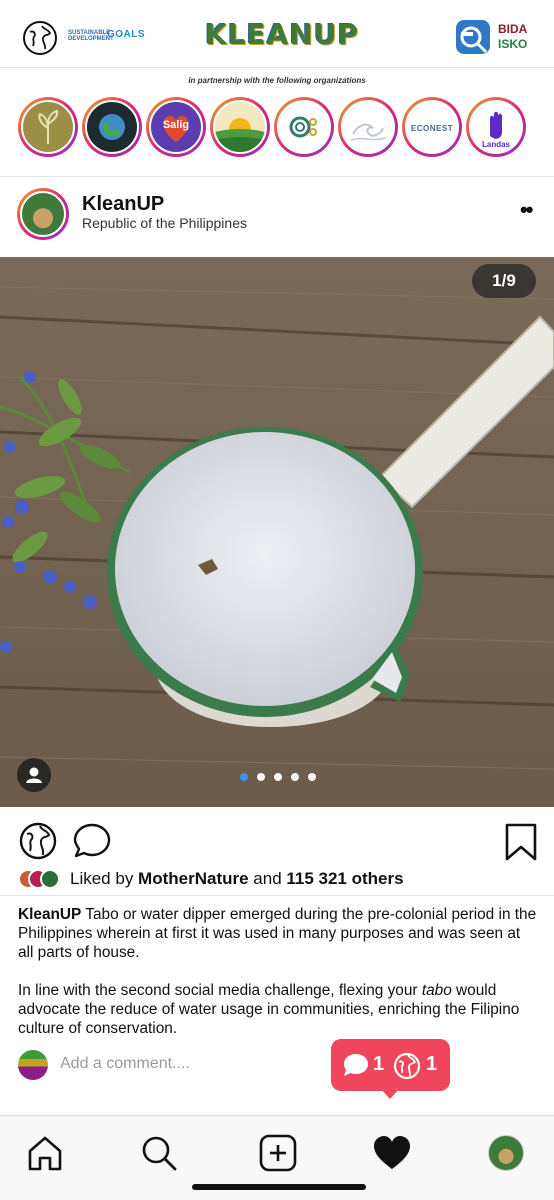 This screenshot has width=554, height=1200. I want to click on image-counter: 1/9, so click(504, 281).